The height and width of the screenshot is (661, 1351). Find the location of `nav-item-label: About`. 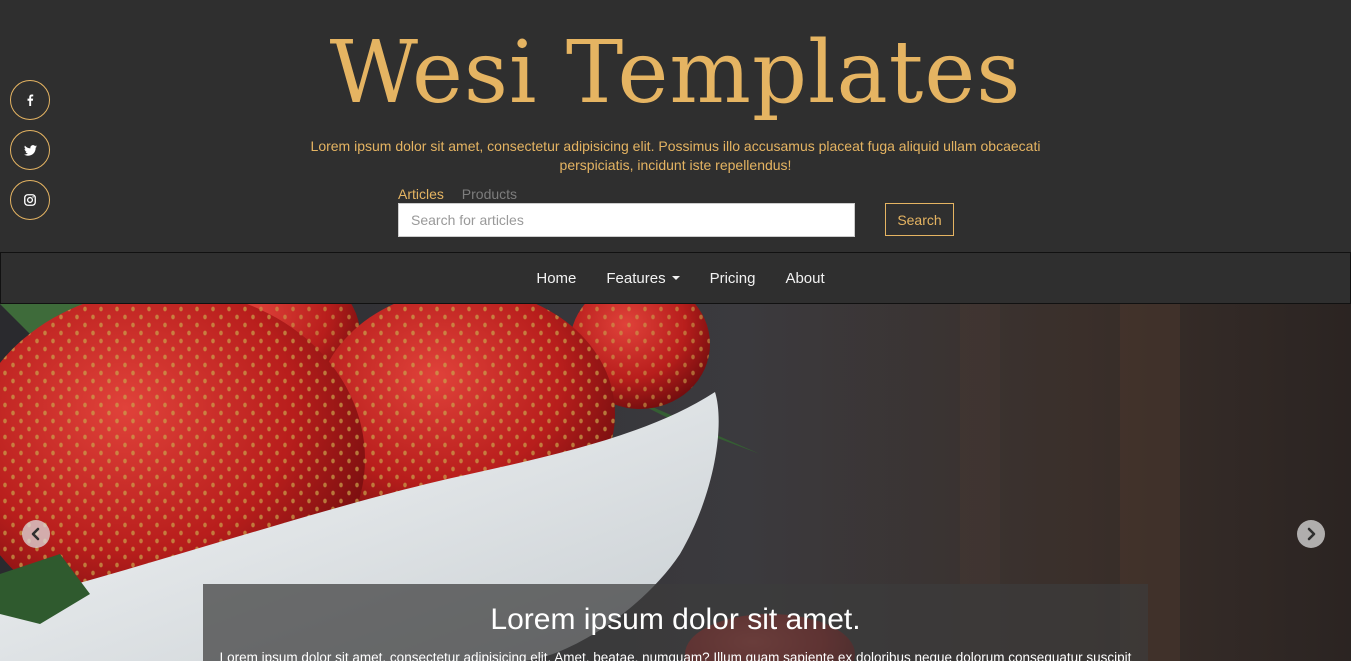

nav-item-label: About is located at coordinates (805, 278).